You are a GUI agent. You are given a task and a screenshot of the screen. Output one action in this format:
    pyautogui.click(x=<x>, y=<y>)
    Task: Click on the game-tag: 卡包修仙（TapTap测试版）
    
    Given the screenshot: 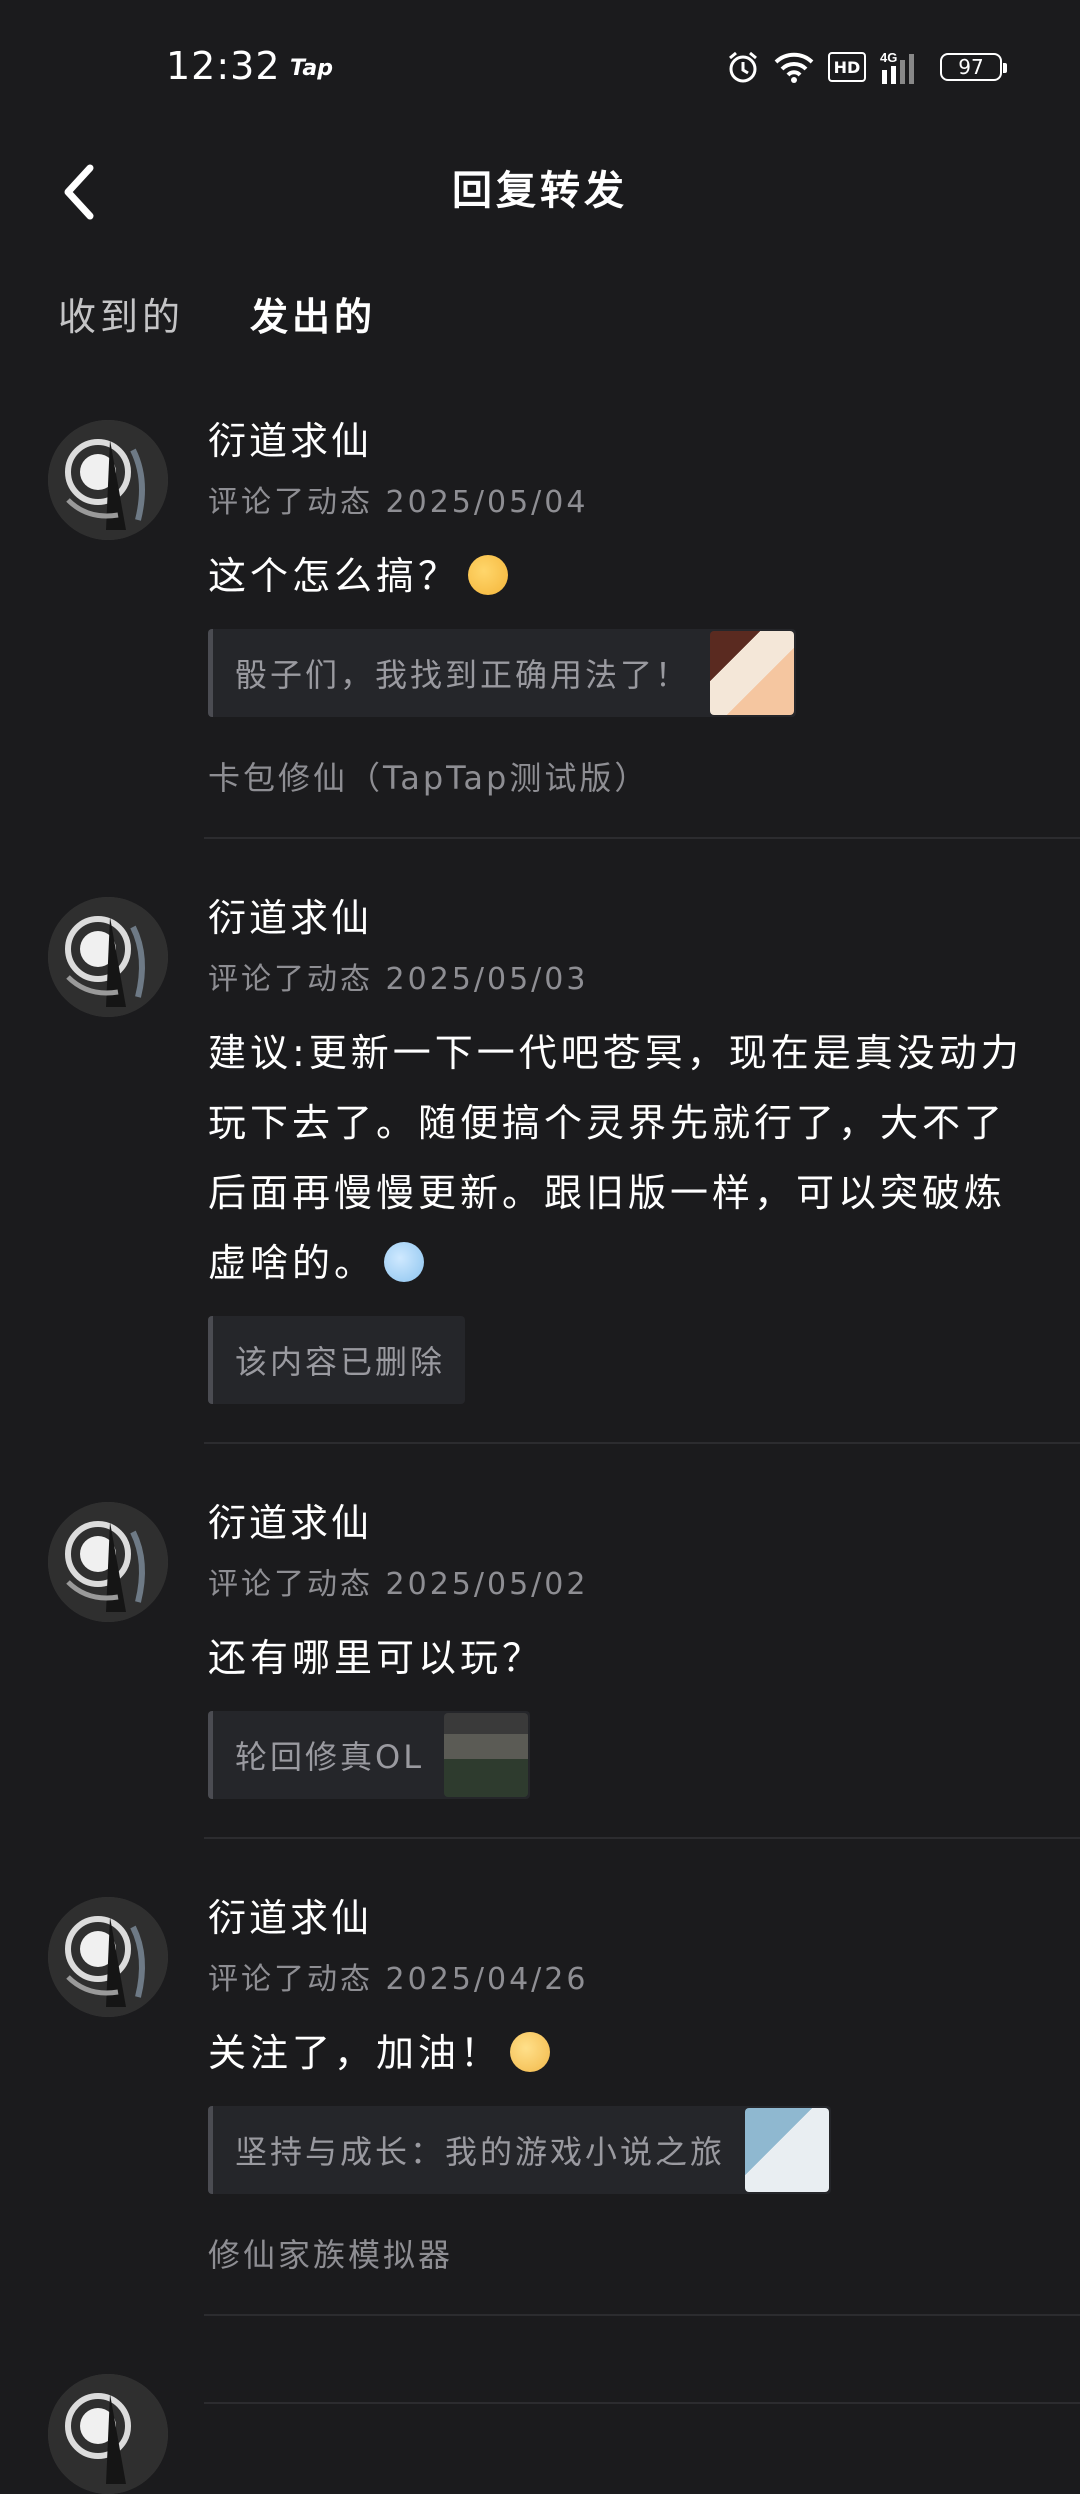 What is the action you would take?
    pyautogui.click(x=624, y=776)
    